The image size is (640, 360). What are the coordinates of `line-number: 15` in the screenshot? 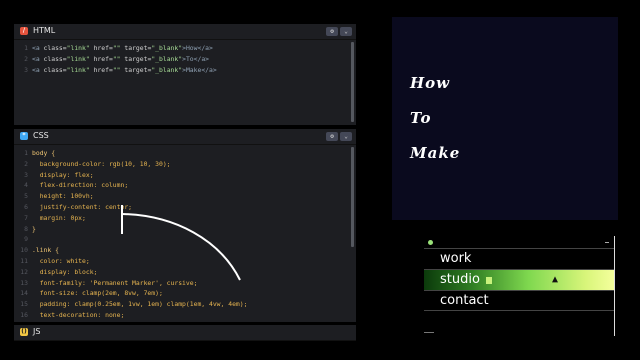 It's located at (24, 304).